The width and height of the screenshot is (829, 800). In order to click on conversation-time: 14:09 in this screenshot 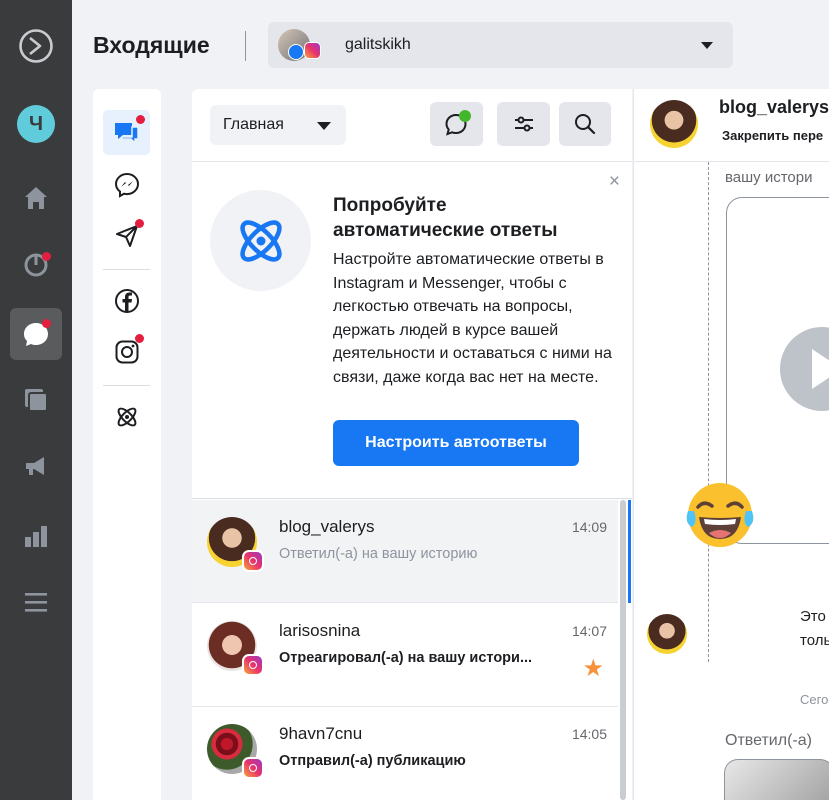, I will do `click(589, 527)`.